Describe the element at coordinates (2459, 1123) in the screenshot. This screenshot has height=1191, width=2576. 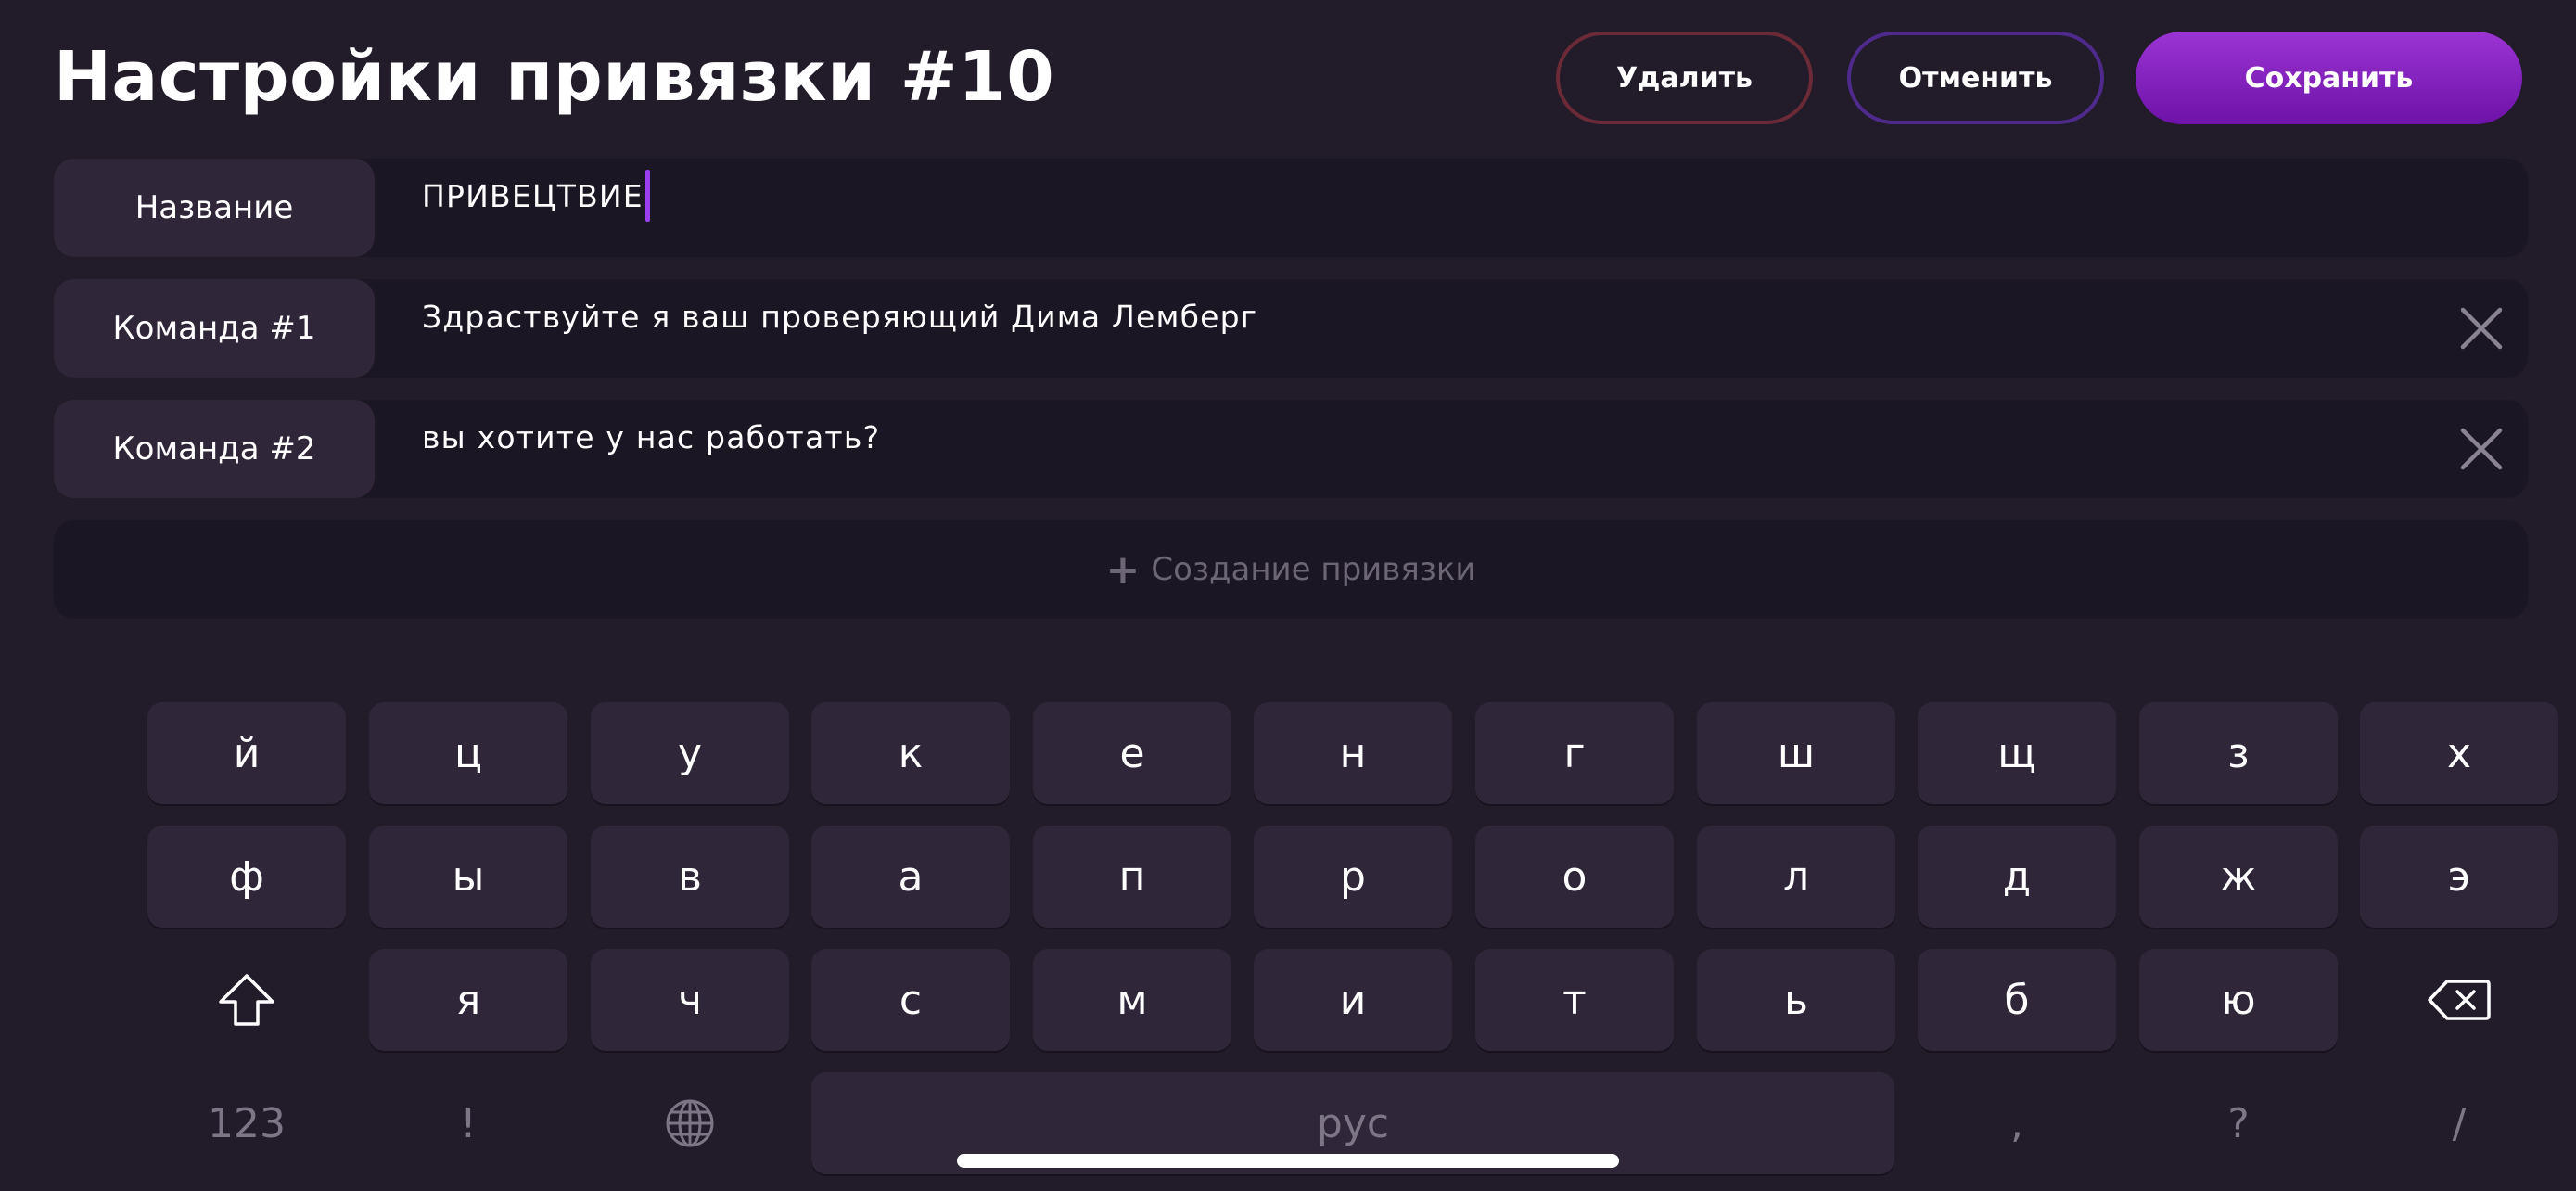
I see `slash-key: /` at that location.